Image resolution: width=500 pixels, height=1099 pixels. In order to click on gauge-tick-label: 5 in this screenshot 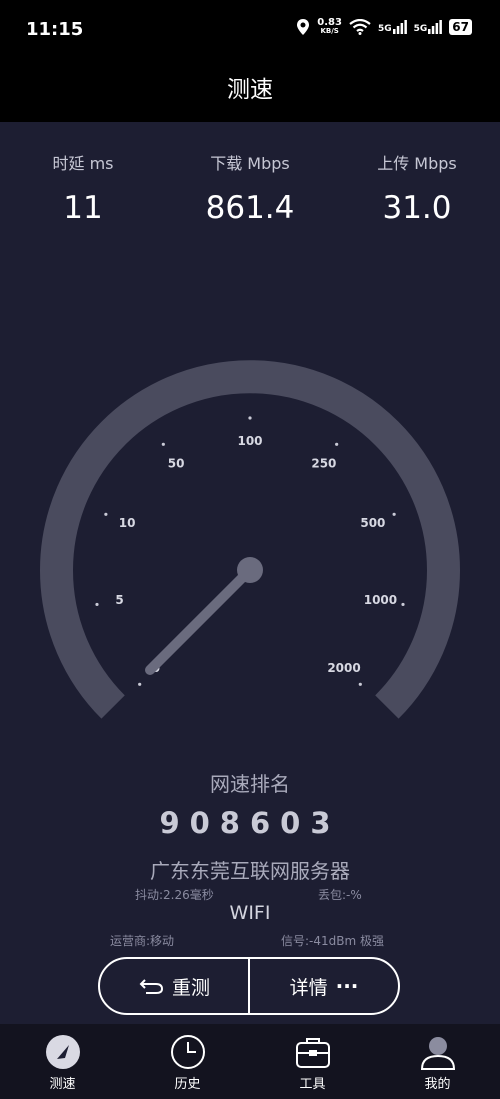, I will do `click(119, 600)`.